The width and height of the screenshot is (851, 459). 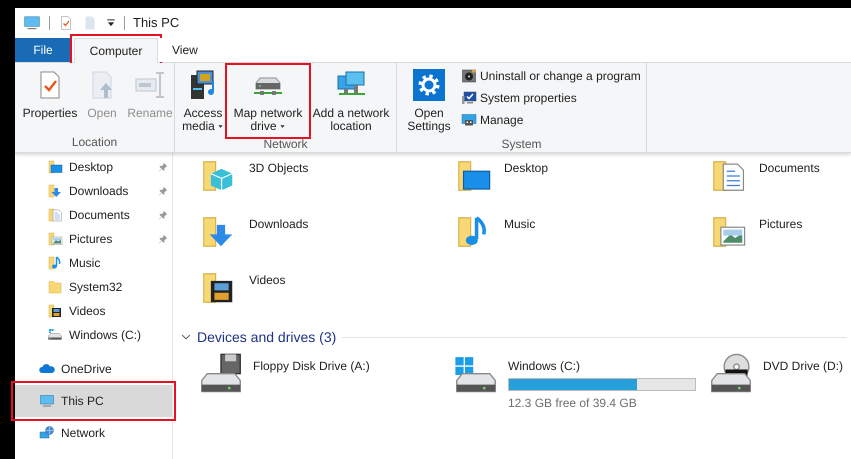 What do you see at coordinates (203, 101) in the screenshot?
I see `ribbon-button: Access media` at bounding box center [203, 101].